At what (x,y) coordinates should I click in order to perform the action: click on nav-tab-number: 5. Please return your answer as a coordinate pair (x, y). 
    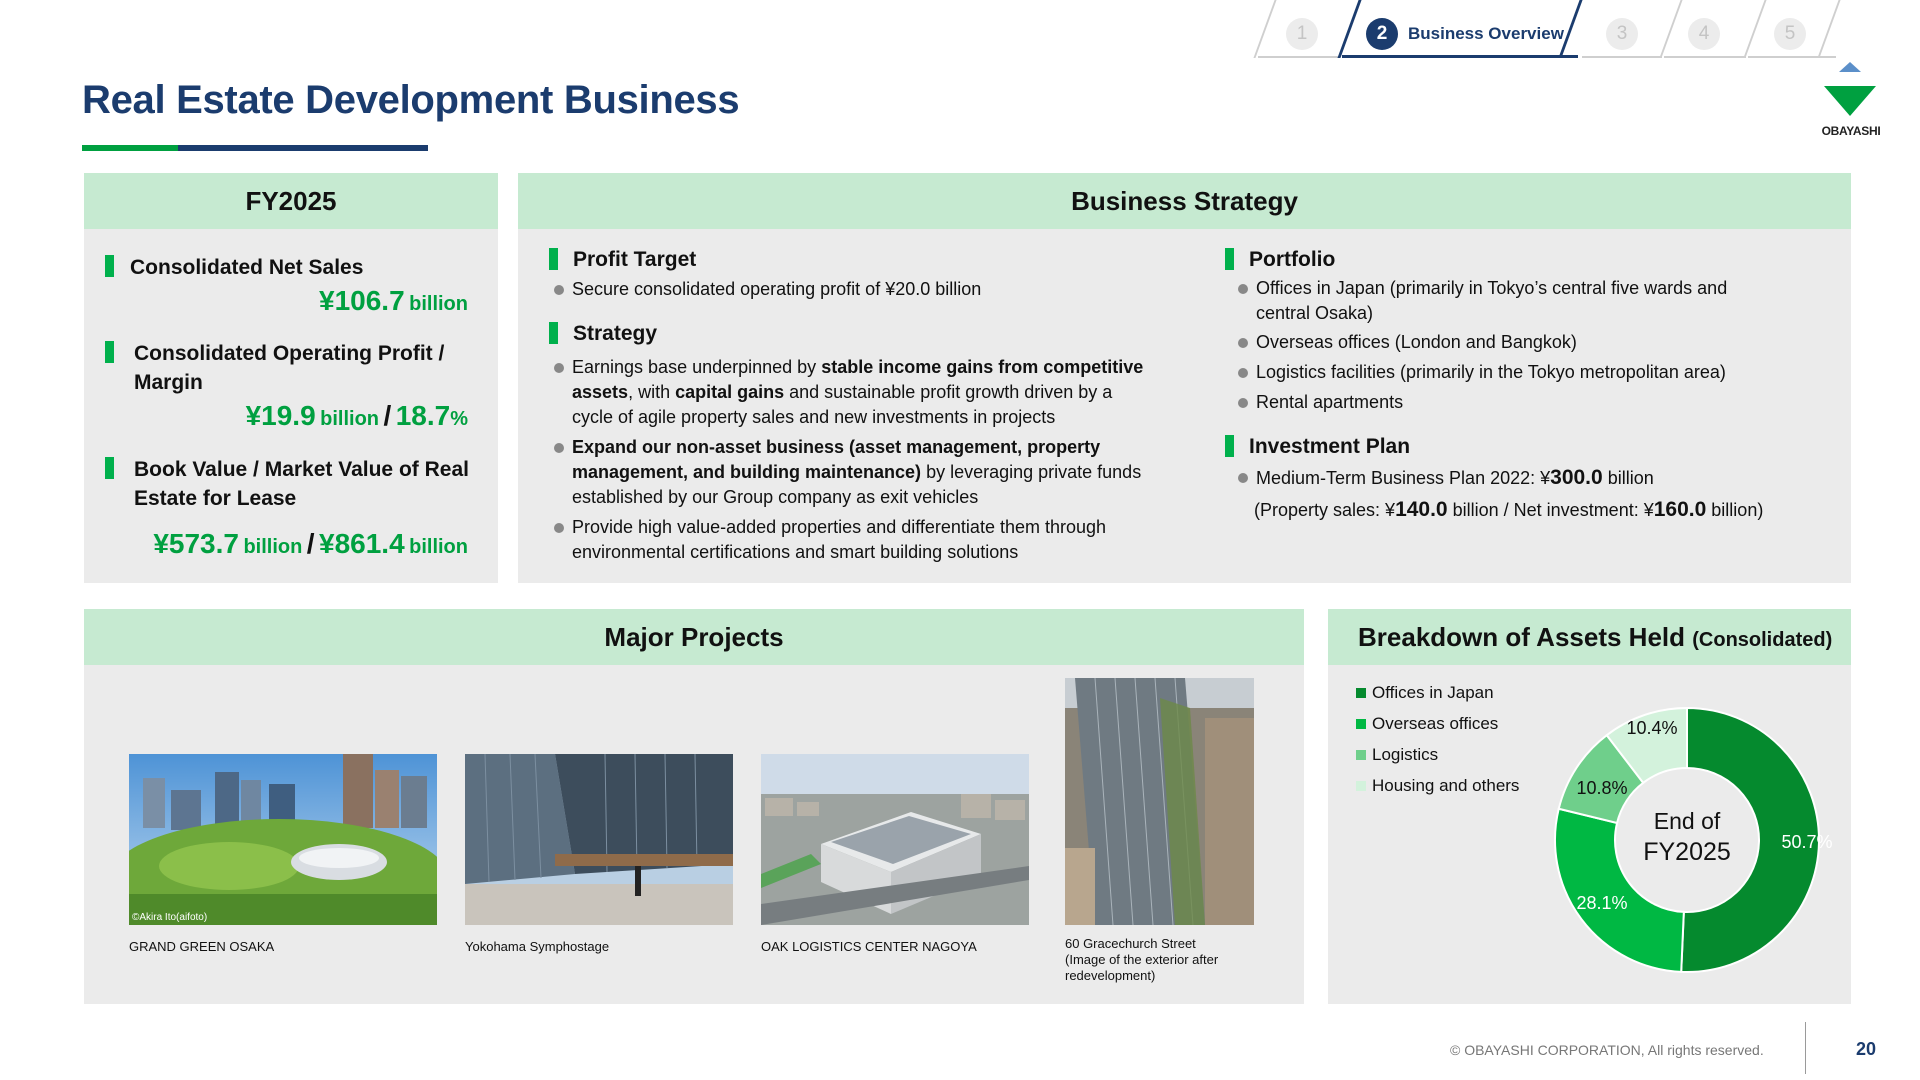
    Looking at the image, I should click on (1790, 34).